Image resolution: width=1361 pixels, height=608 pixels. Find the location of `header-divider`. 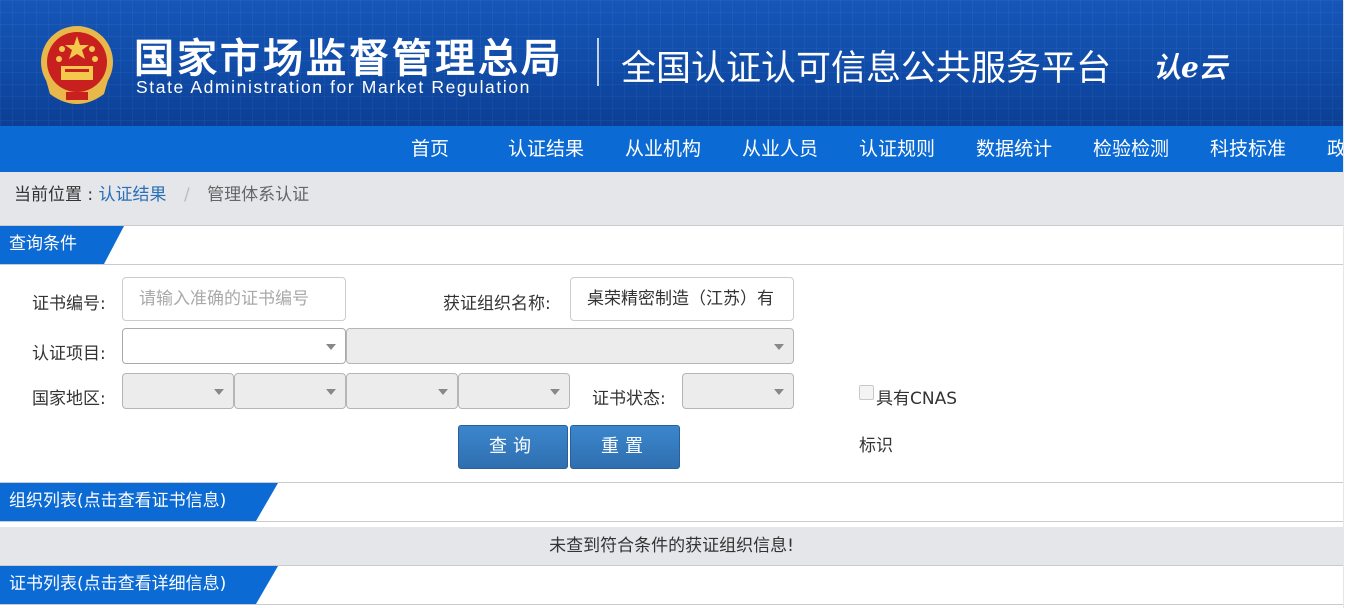

header-divider is located at coordinates (598, 62).